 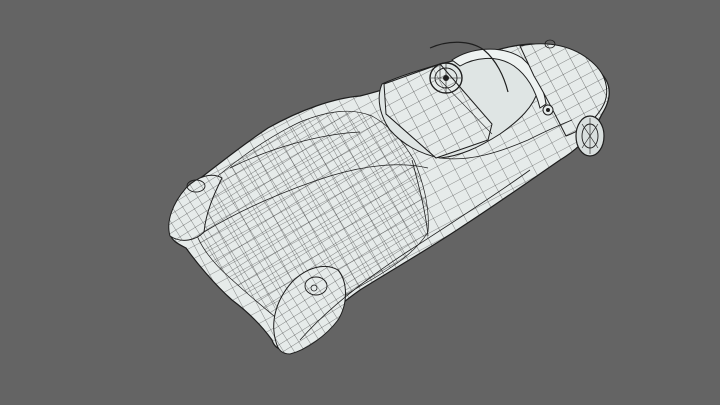 I want to click on front-wheel, so click(x=590, y=136).